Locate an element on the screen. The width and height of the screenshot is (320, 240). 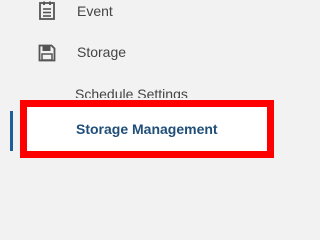
calendar-list-icon is located at coordinates (47, 10).